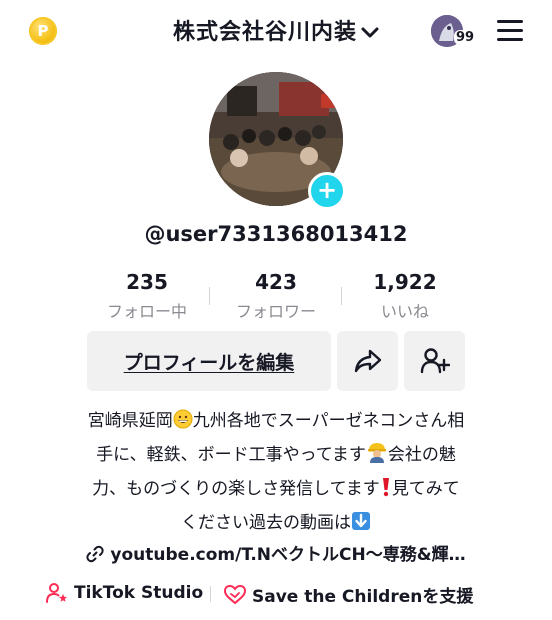 This screenshot has width=552, height=620. What do you see at coordinates (276, 420) in the screenshot?
I see `bio-line-1: 宮崎県延岡 九州各地でスーパーゼネコンさん相` at bounding box center [276, 420].